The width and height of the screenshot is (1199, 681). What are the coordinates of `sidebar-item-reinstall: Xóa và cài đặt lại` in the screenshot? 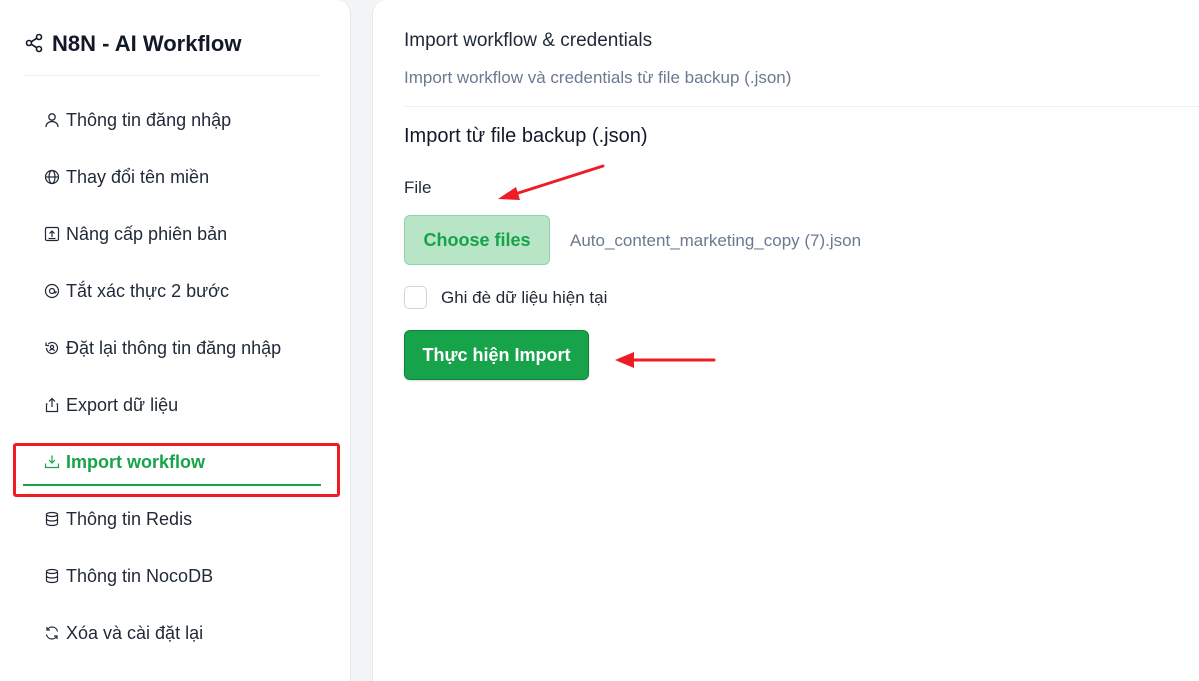 It's located at (123, 633).